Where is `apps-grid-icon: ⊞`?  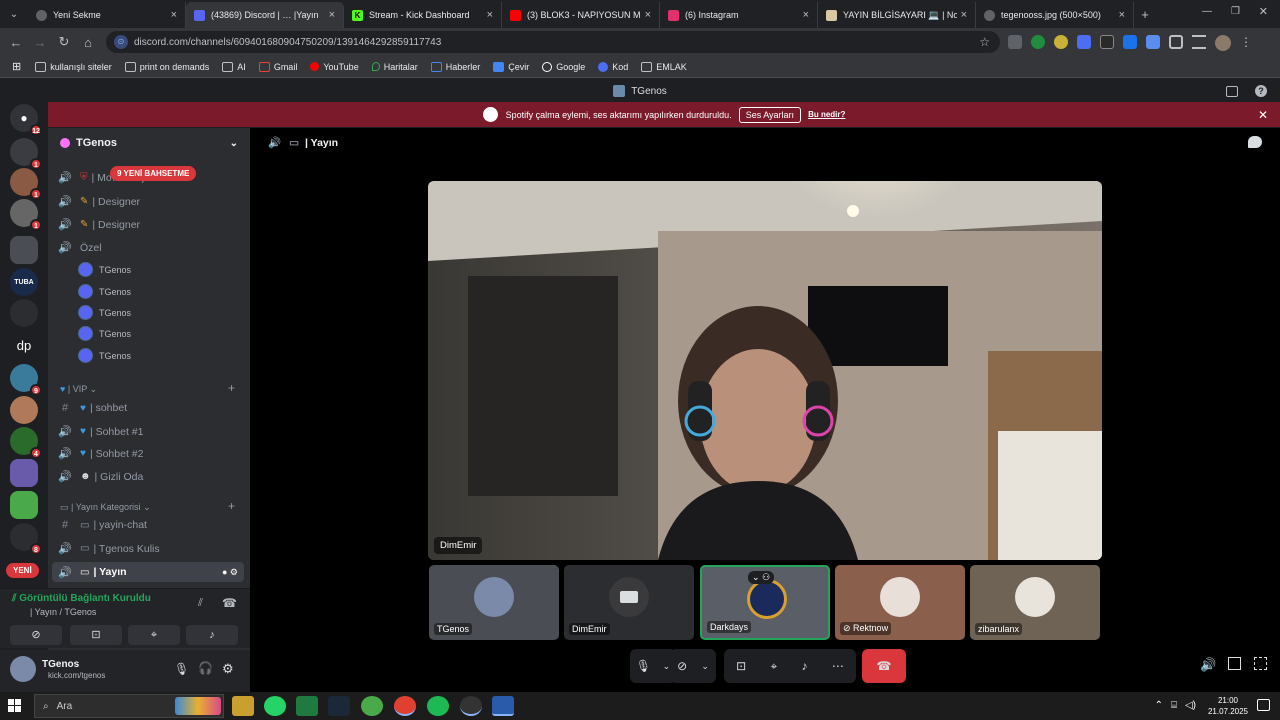
apps-grid-icon: ⊞ is located at coordinates (16, 66).